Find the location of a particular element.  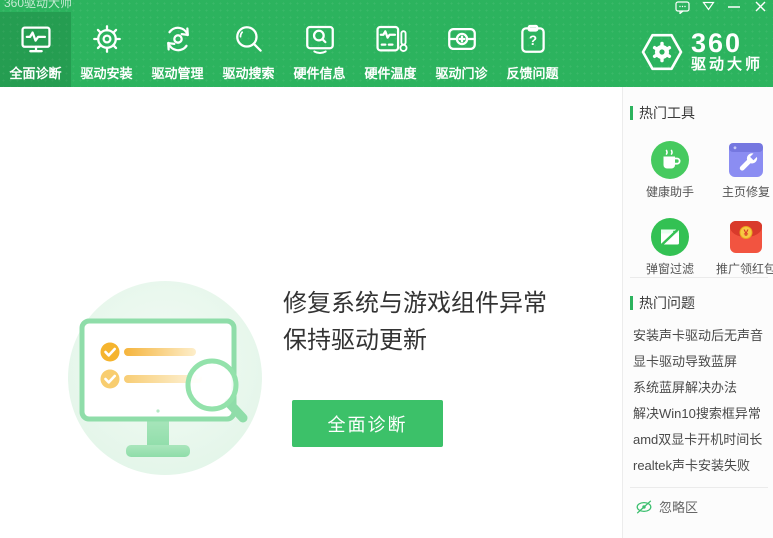

brand-subtitle: 驱动大师 is located at coordinates (726, 64).